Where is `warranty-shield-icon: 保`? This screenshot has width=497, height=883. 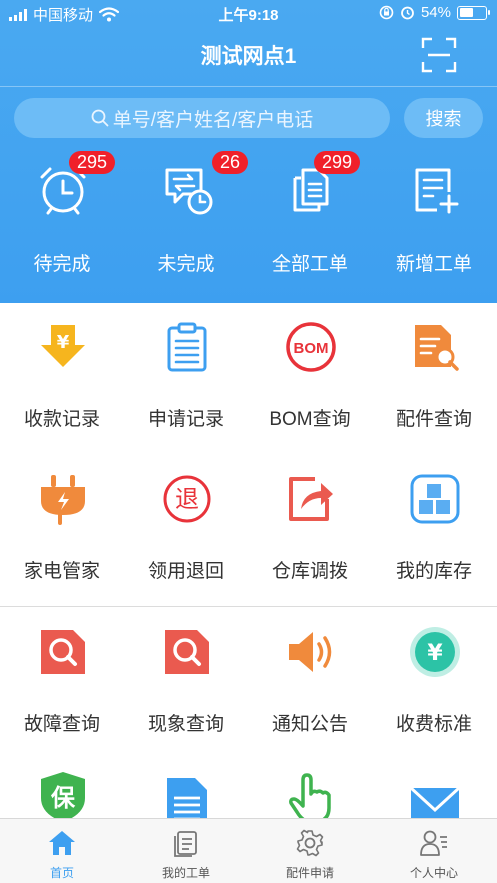
warranty-shield-icon: 保 is located at coordinates (63, 795).